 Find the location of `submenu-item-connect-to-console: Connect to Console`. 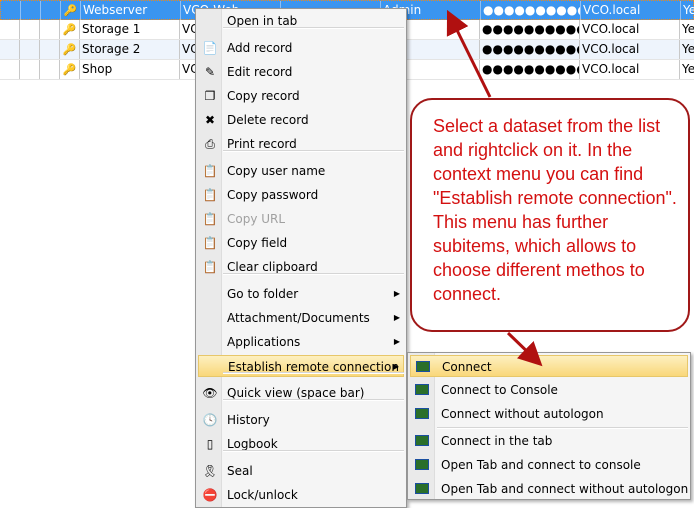

submenu-item-connect-to-console: Connect to Console is located at coordinates (549, 390).